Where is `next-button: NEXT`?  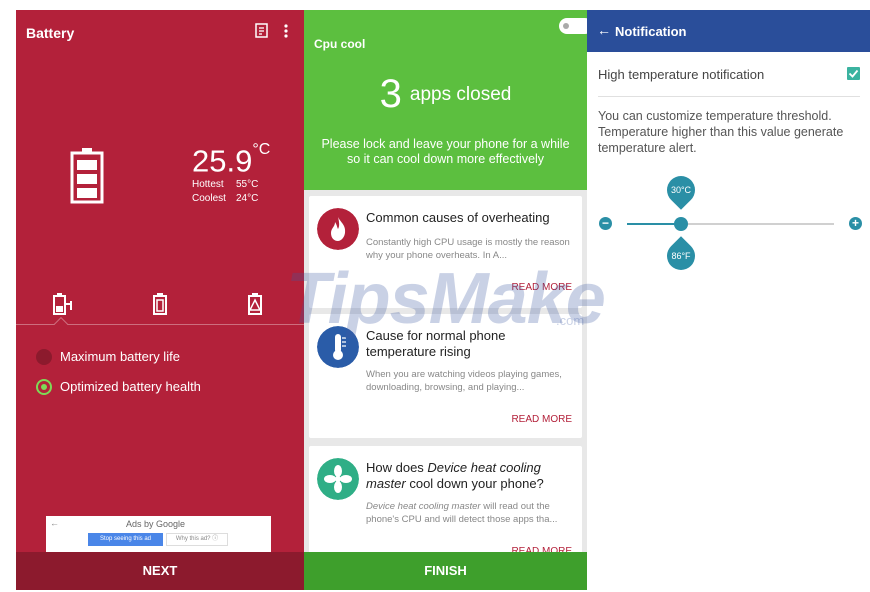
next-button: NEXT is located at coordinates (160, 571).